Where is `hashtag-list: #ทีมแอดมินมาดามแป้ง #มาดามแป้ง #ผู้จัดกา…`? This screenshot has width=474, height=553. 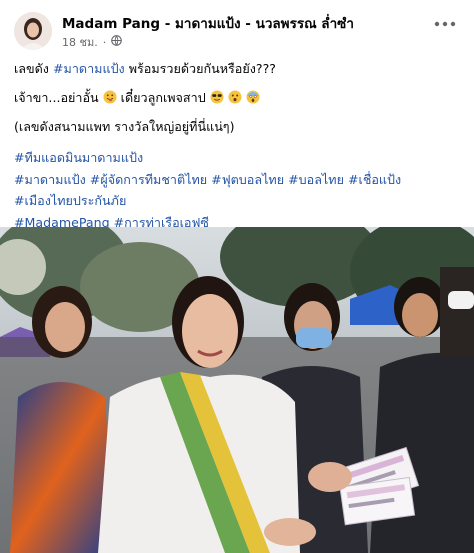
hashtag-list: #ทีมแอดมินมาดามแป้ง #มาดามแป้ง #ผู้จัดกา… is located at coordinates (239, 190).